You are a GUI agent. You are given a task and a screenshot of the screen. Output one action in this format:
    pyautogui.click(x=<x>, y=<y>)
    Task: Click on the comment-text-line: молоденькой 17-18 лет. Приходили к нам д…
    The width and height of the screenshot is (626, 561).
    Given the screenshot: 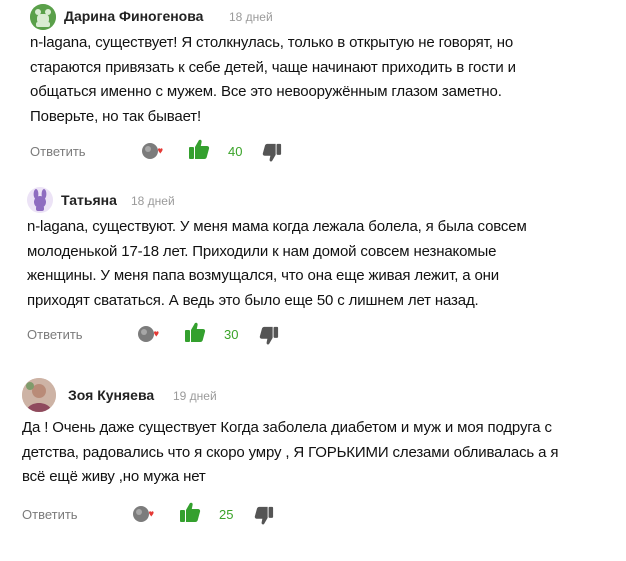 What is the action you would take?
    pyautogui.click(x=262, y=251)
    